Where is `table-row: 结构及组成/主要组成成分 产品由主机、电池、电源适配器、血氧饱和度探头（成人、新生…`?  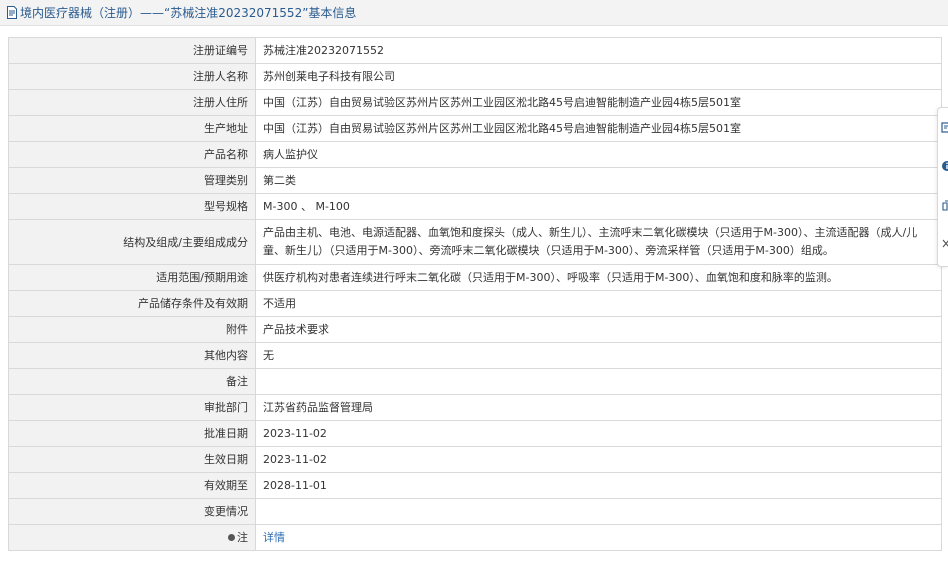 table-row: 结构及组成/主要组成成分 产品由主机、电池、电源适配器、血氧饱和度探头（成人、新生… is located at coordinates (475, 242).